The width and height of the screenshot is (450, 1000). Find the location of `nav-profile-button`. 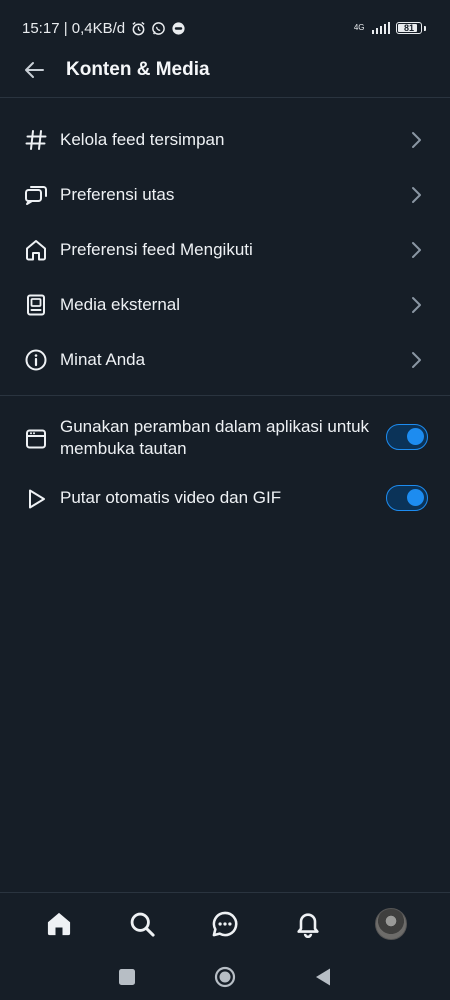

nav-profile-button is located at coordinates (391, 924).